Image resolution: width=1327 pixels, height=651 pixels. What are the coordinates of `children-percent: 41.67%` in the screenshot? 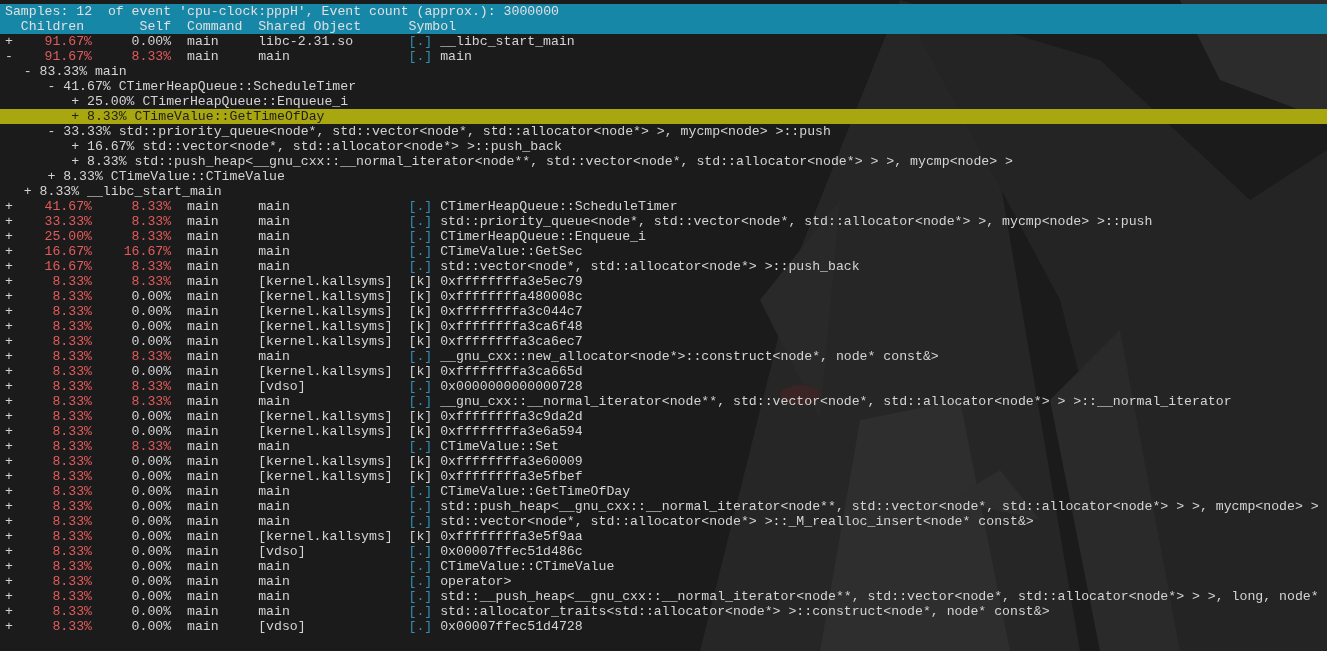 It's located at (68, 206).